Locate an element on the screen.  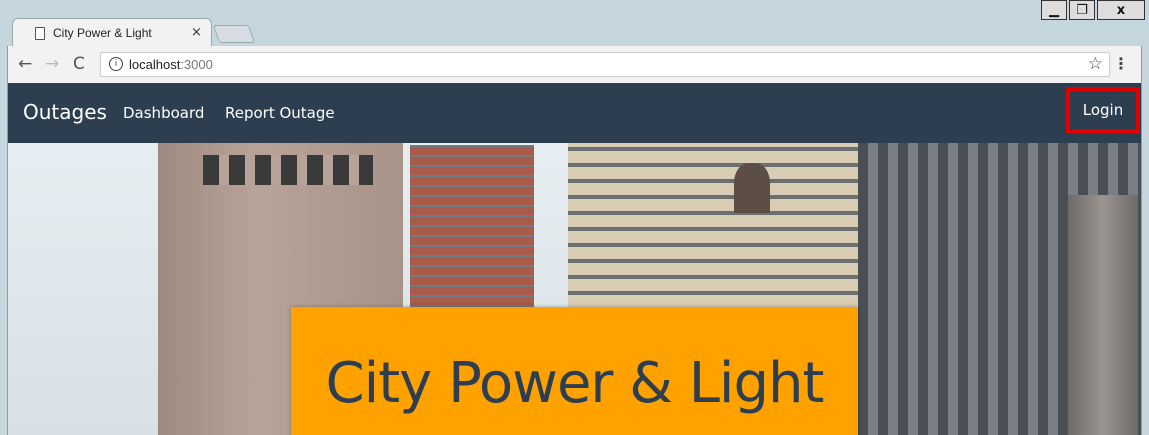
reload-icon: C is located at coordinates (79, 64).